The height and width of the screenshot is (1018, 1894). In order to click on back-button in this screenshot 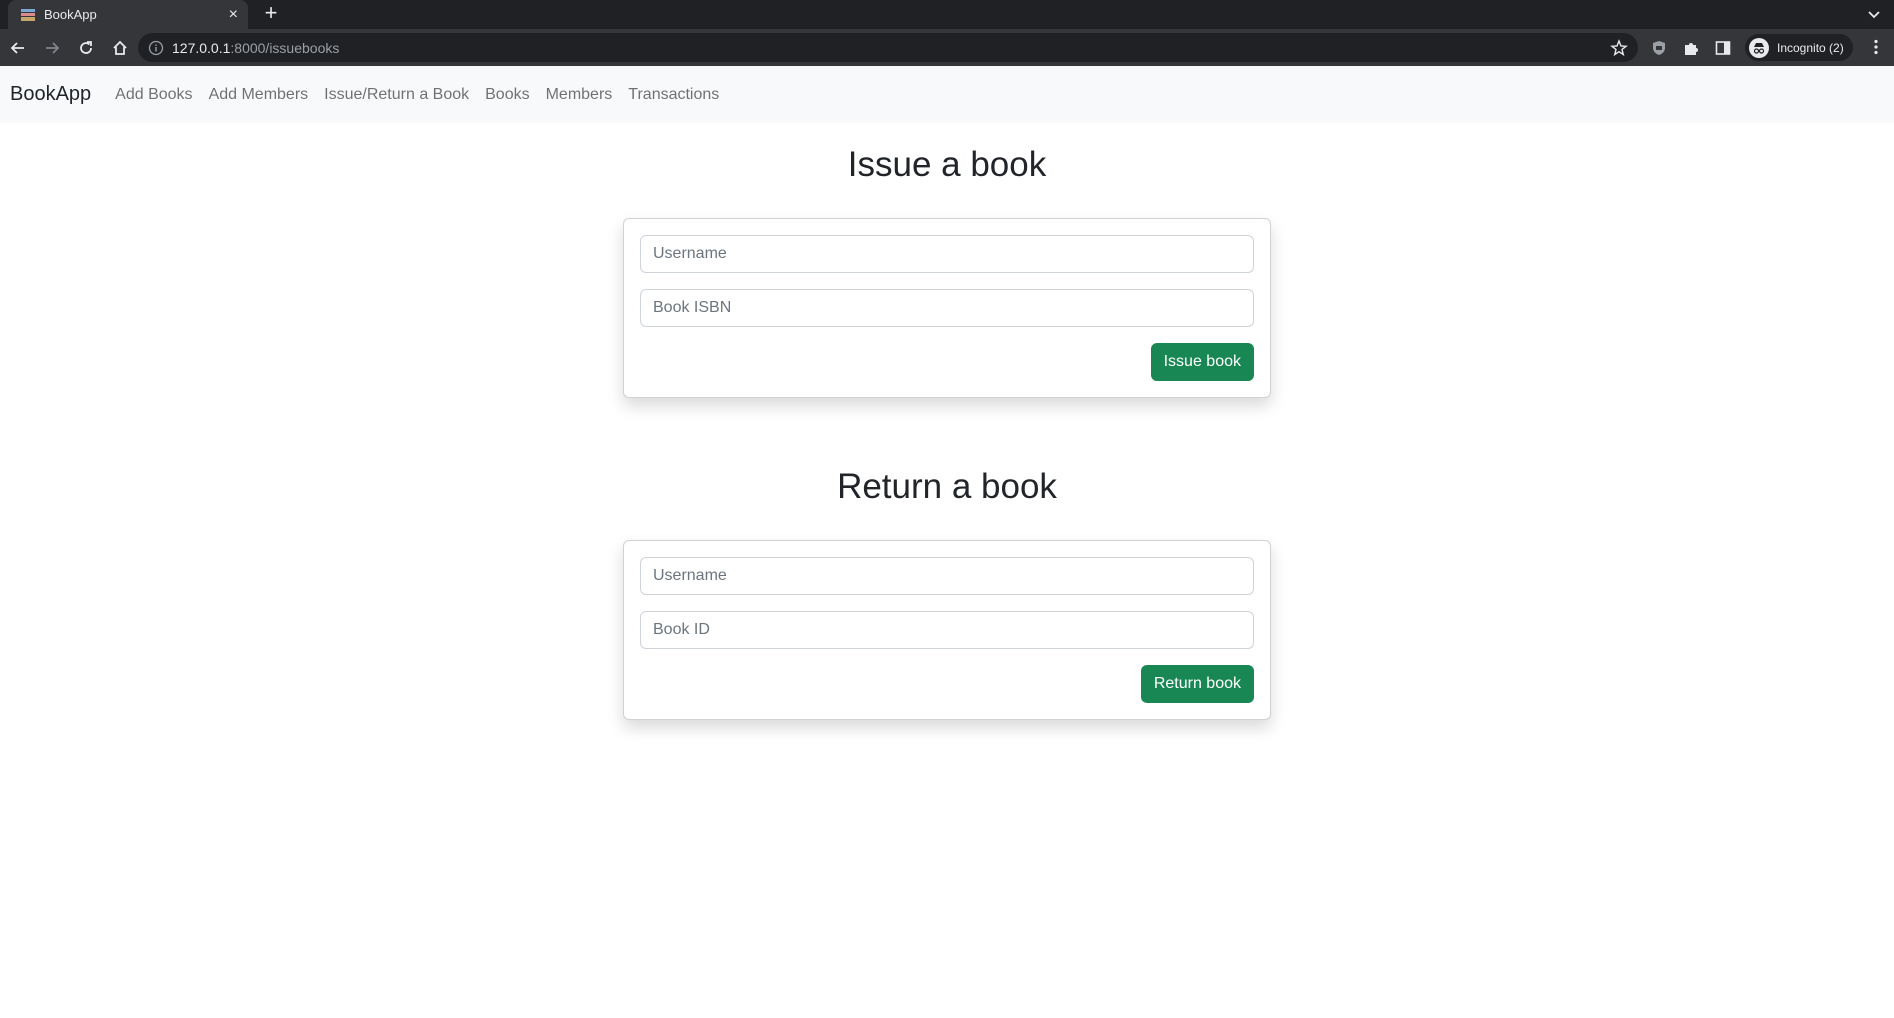, I will do `click(18, 48)`.